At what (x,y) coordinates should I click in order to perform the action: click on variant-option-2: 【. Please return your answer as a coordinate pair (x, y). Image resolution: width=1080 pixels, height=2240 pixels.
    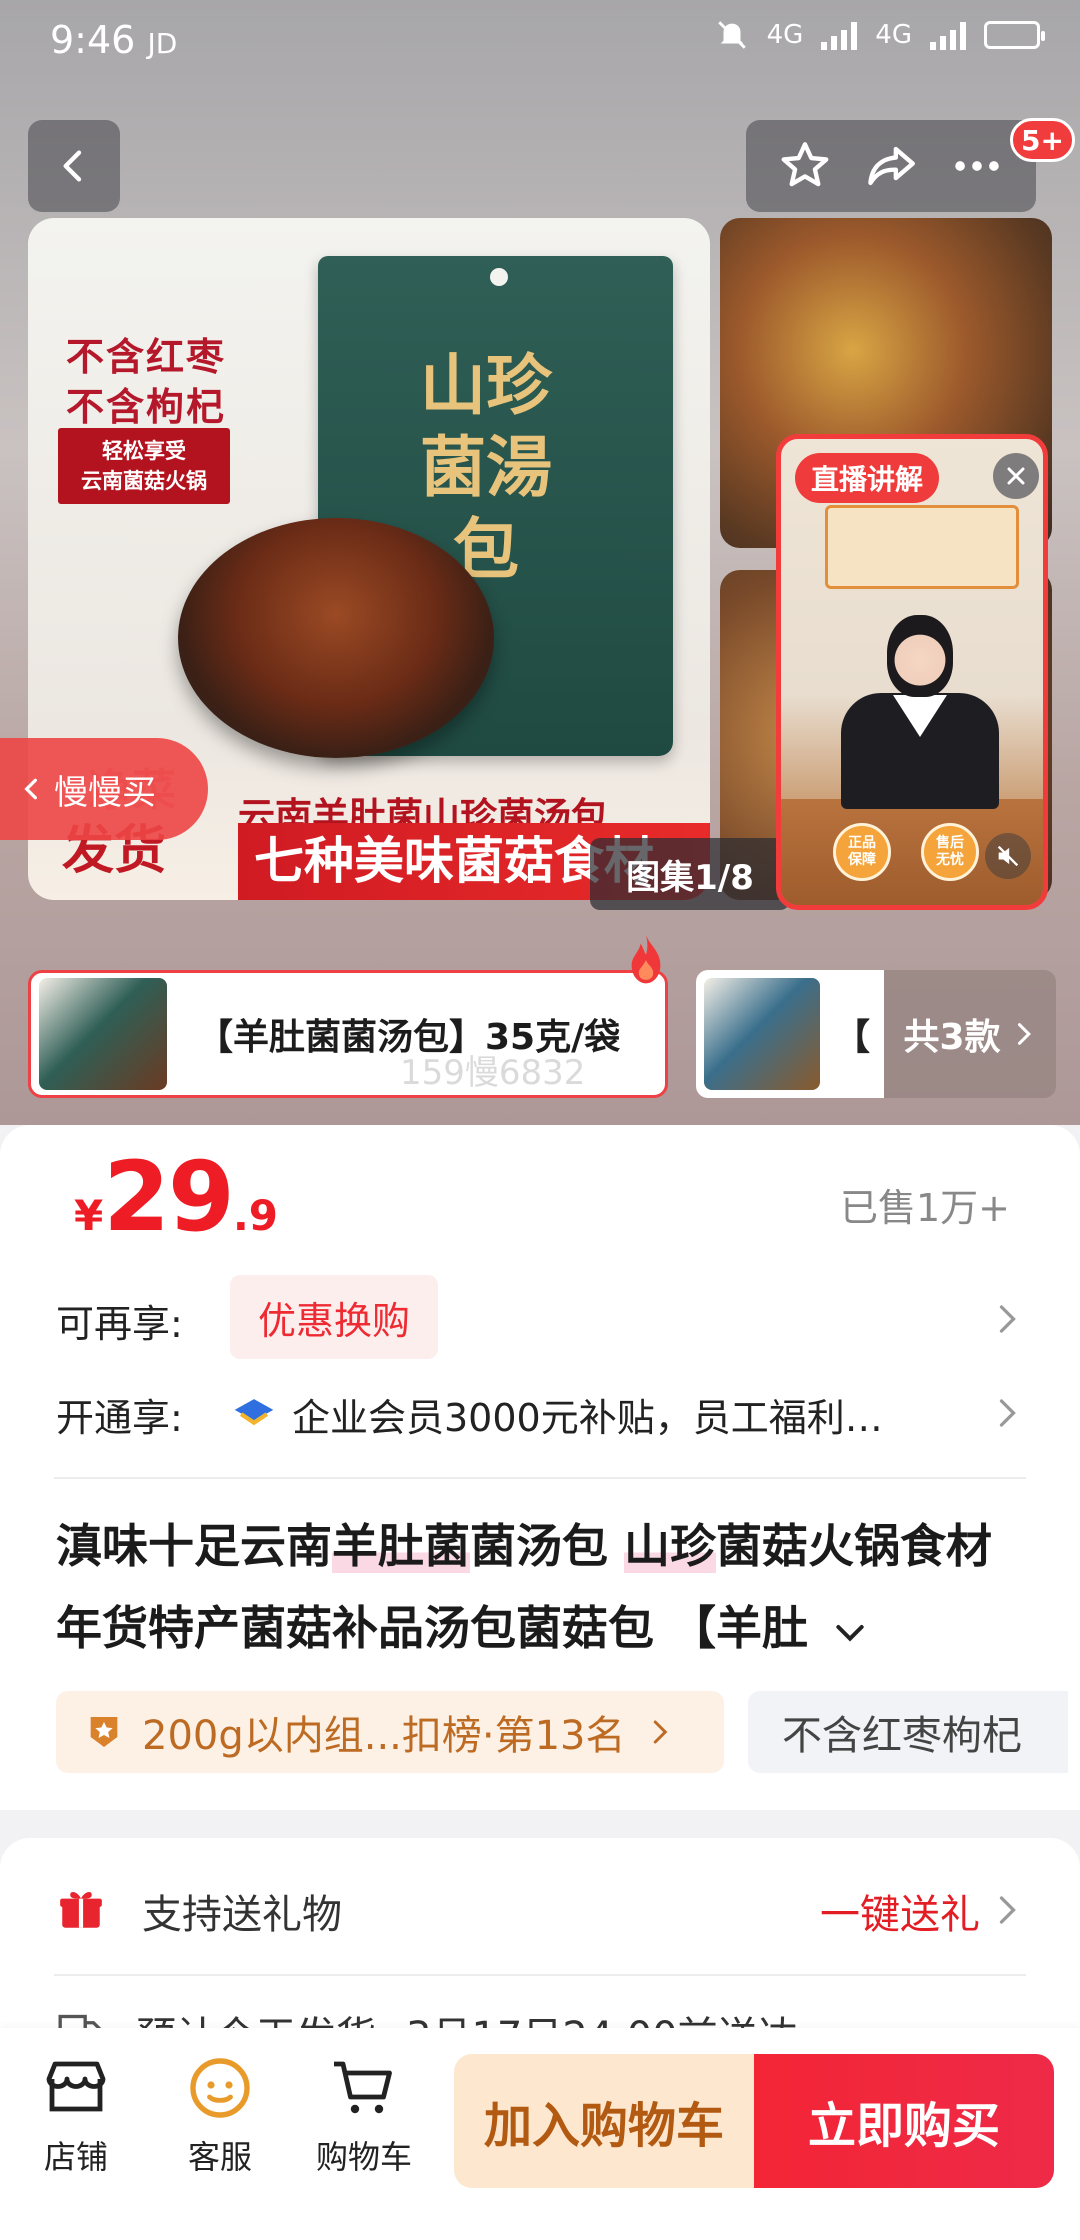
    Looking at the image, I should click on (790, 1034).